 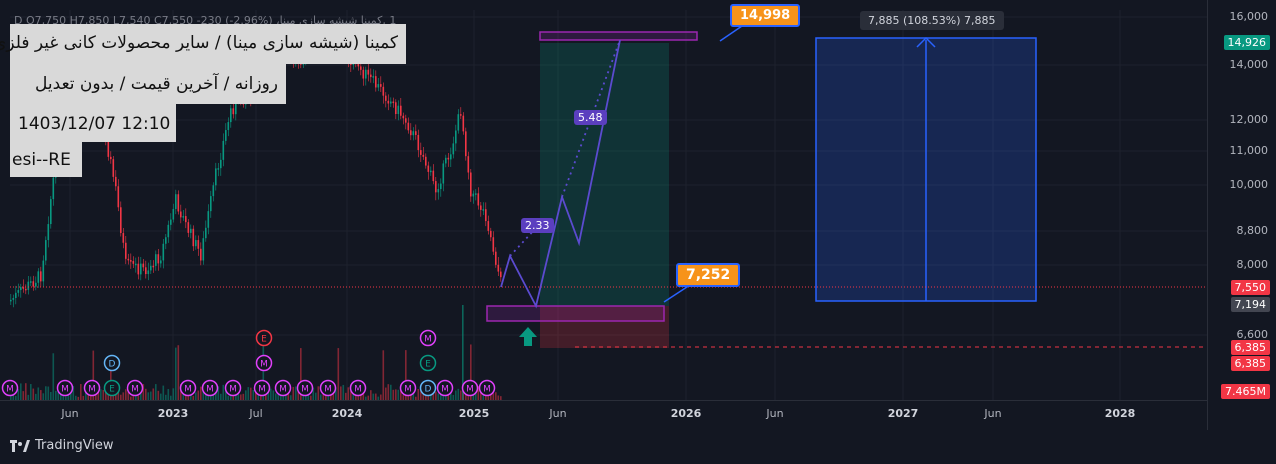 What do you see at coordinates (347, 413) in the screenshot?
I see `x-tick-2024: 2024` at bounding box center [347, 413].